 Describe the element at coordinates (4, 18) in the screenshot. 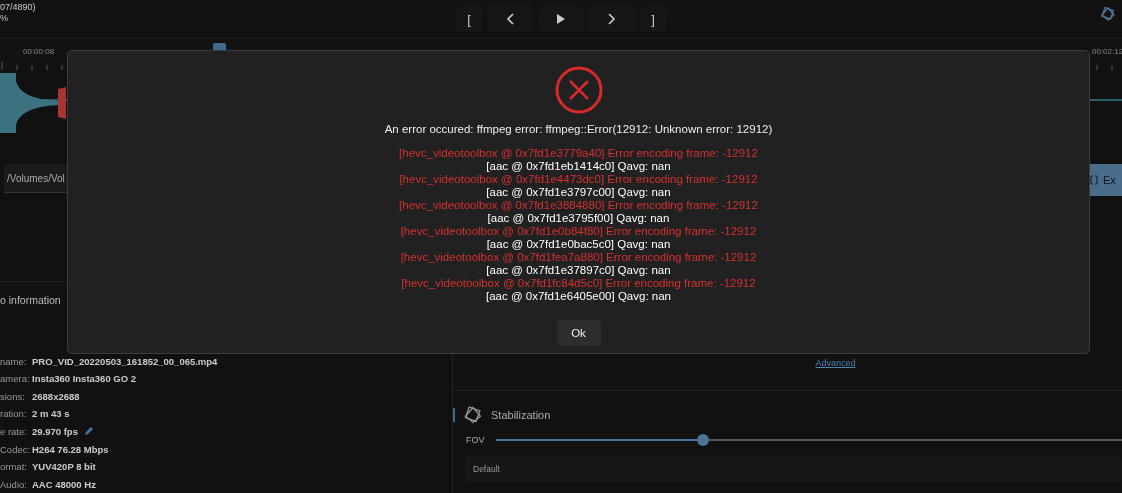

I see `progress-percent: %` at that location.